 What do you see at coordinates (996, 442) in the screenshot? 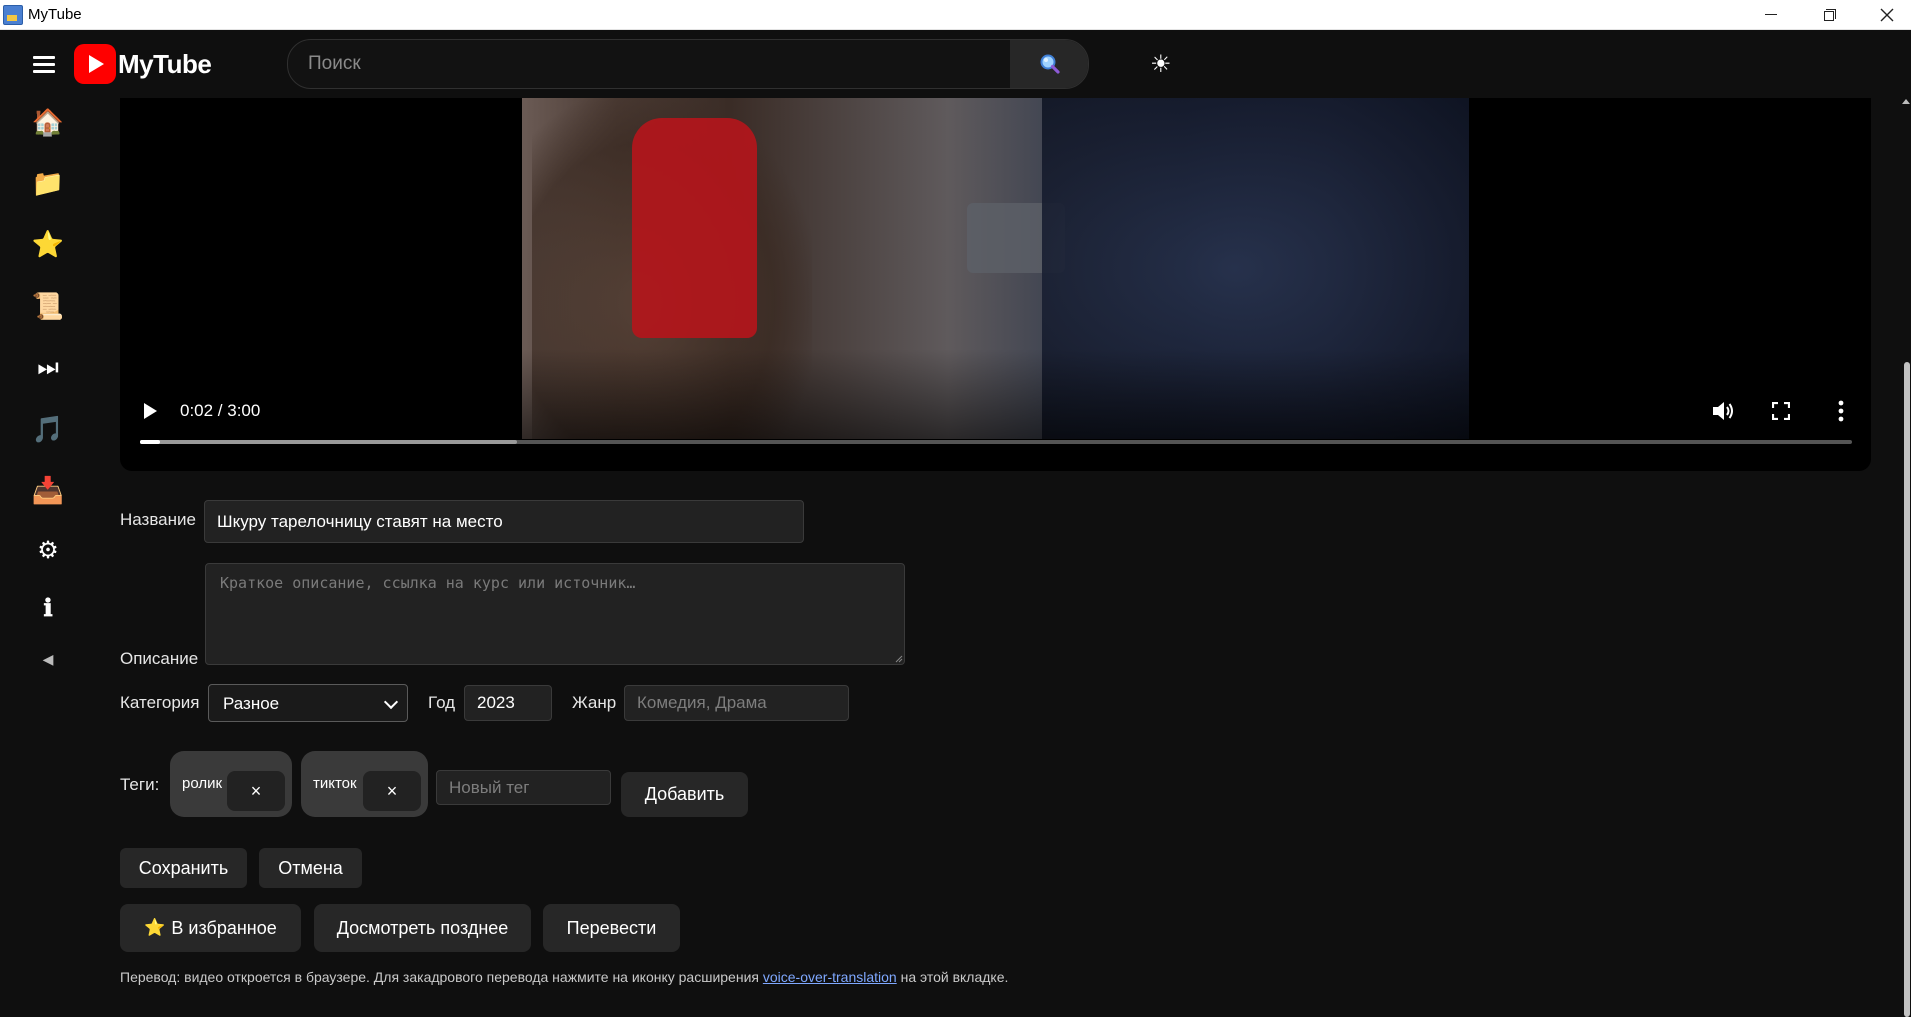
I see `video-progress-bar` at bounding box center [996, 442].